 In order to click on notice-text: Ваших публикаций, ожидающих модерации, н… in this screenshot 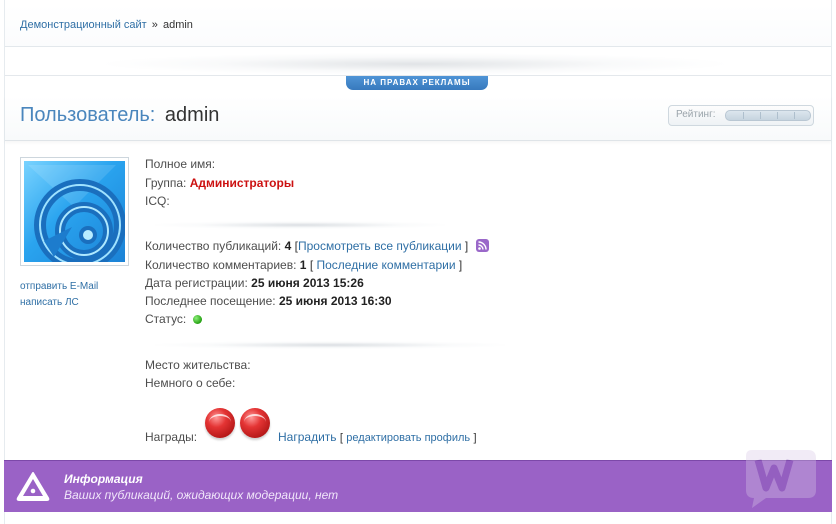, I will do `click(201, 495)`.